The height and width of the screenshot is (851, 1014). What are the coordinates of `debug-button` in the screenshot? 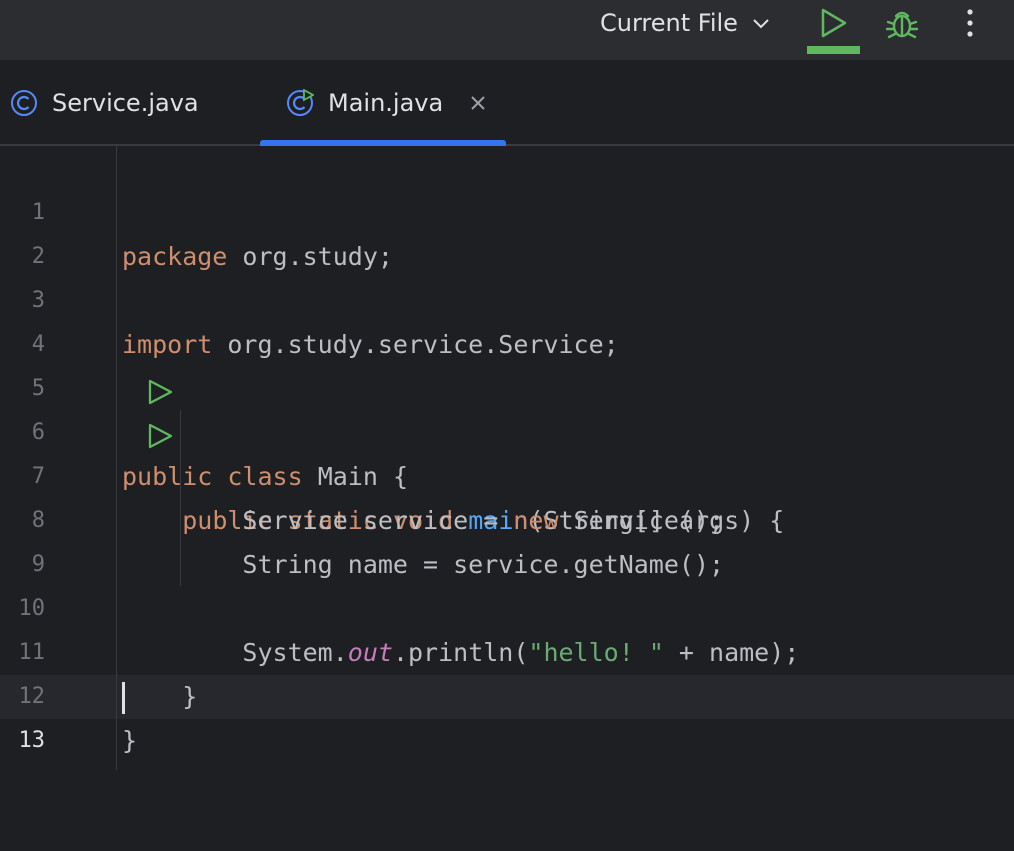 It's located at (902, 24).